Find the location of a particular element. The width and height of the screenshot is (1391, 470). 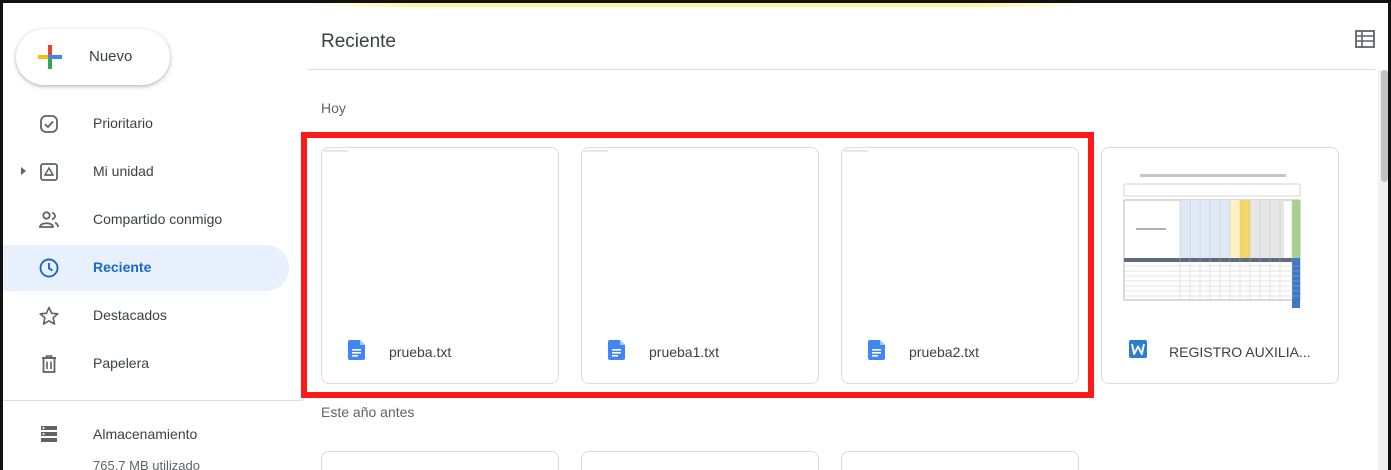

priority-check-icon is located at coordinates (49, 124).